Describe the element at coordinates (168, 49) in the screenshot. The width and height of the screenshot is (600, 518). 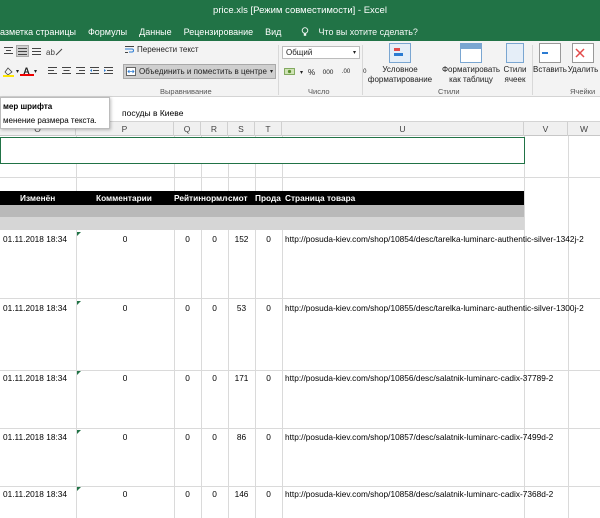
I see `wrap-text-label: Перенести текст` at that location.